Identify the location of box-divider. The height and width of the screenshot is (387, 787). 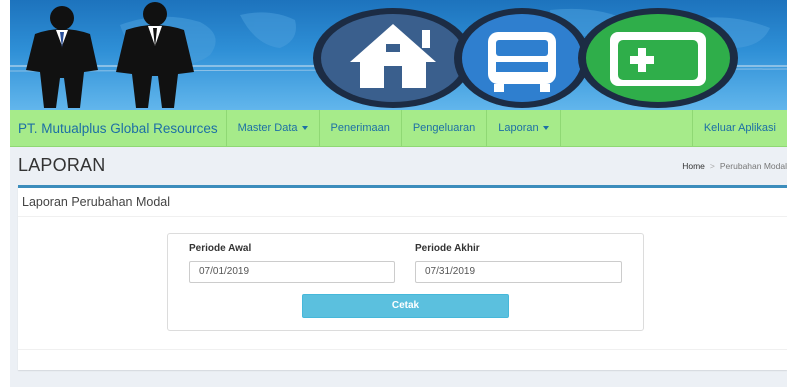
(402, 216).